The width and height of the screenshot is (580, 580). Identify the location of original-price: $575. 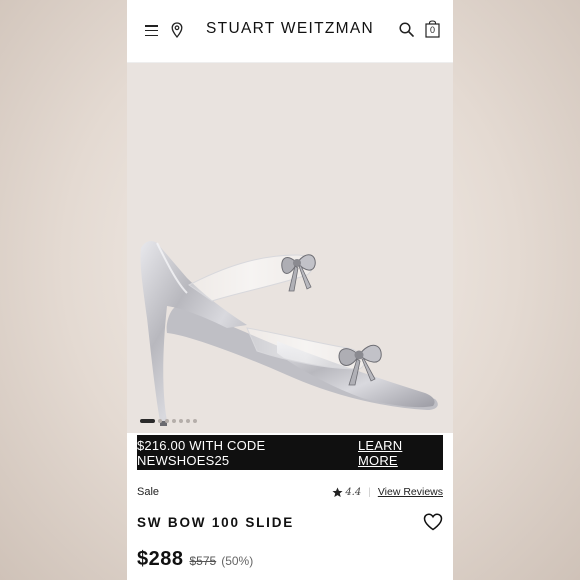
(203, 561).